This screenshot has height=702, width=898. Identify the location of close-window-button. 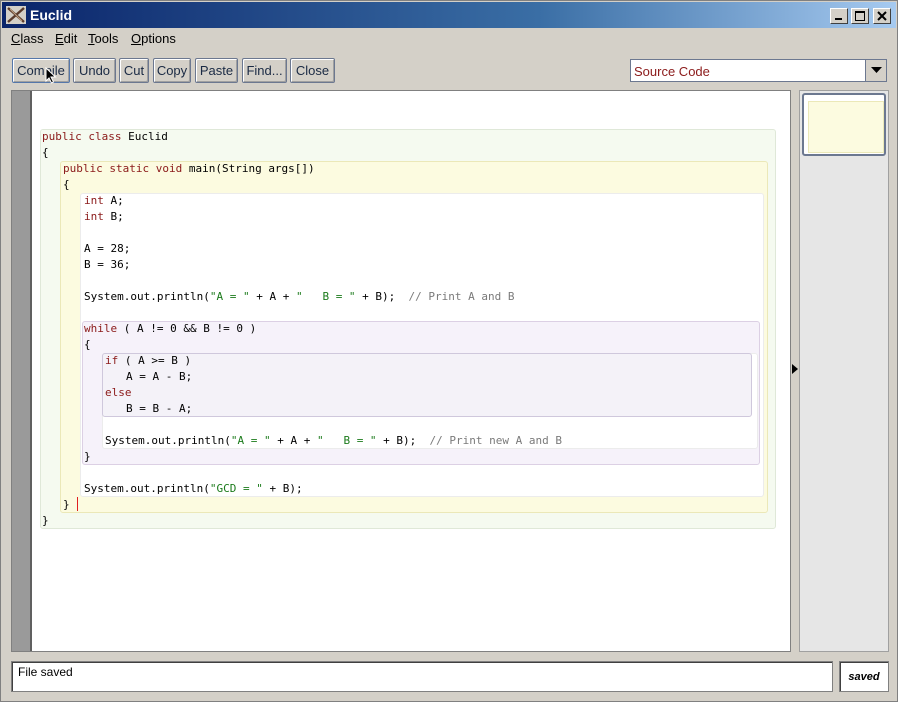
(882, 16).